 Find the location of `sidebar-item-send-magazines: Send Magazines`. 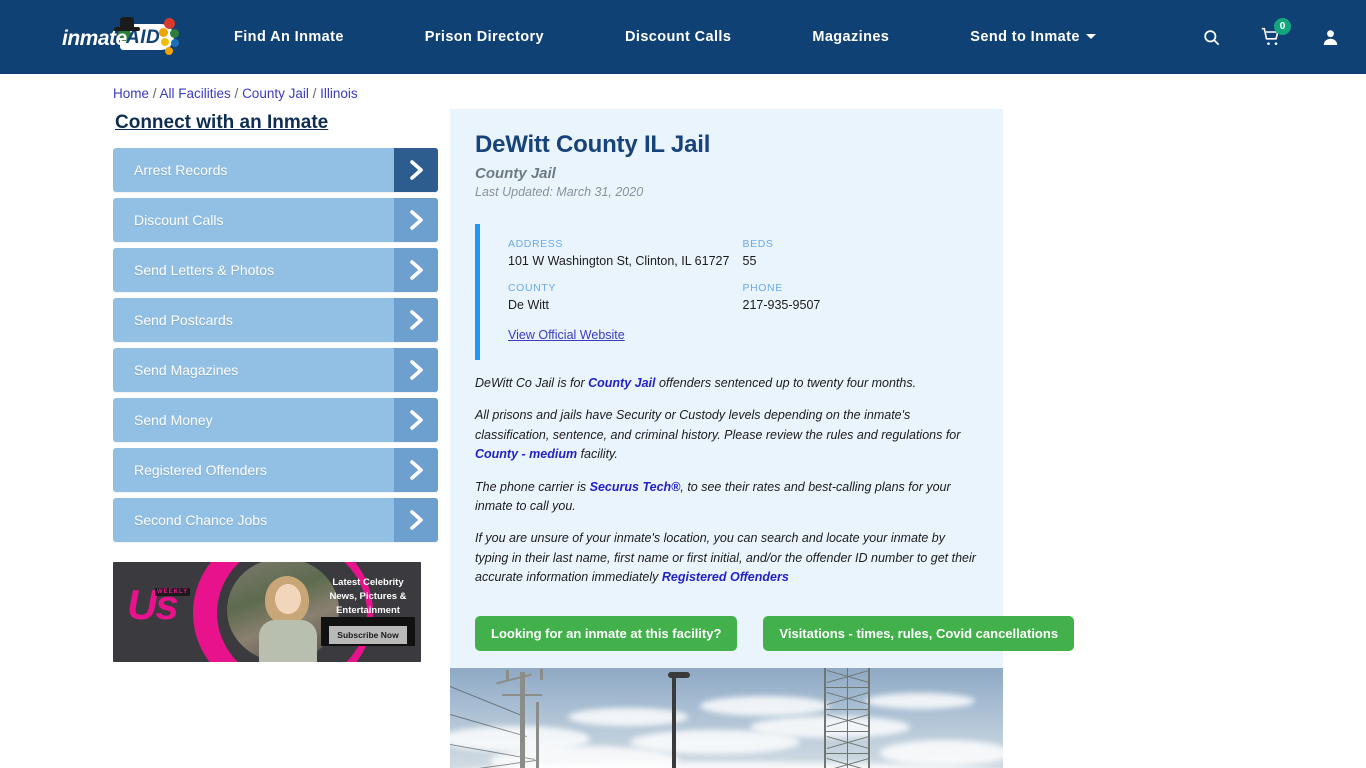

sidebar-item-send-magazines: Send Magazines is located at coordinates (275, 370).